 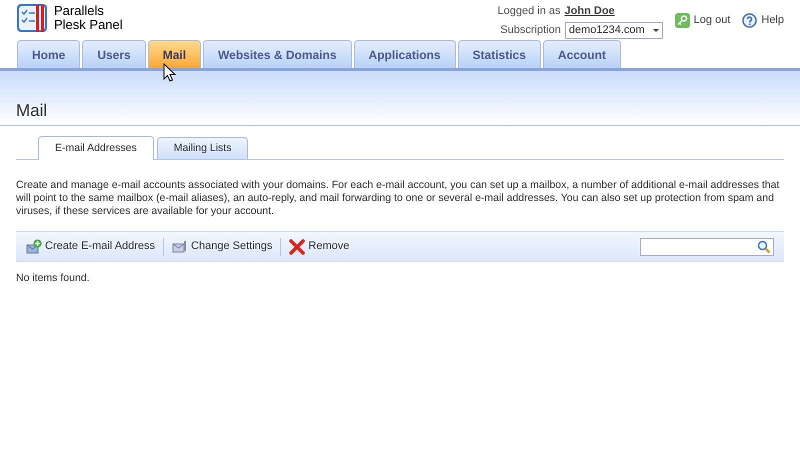 What do you see at coordinates (702, 20) in the screenshot?
I see `logout-link: Log out` at bounding box center [702, 20].